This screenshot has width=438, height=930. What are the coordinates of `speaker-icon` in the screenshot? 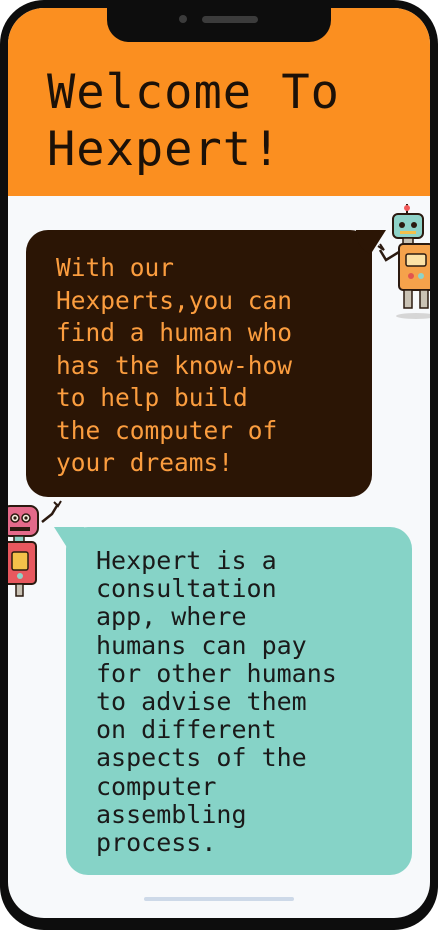 It's located at (230, 19).